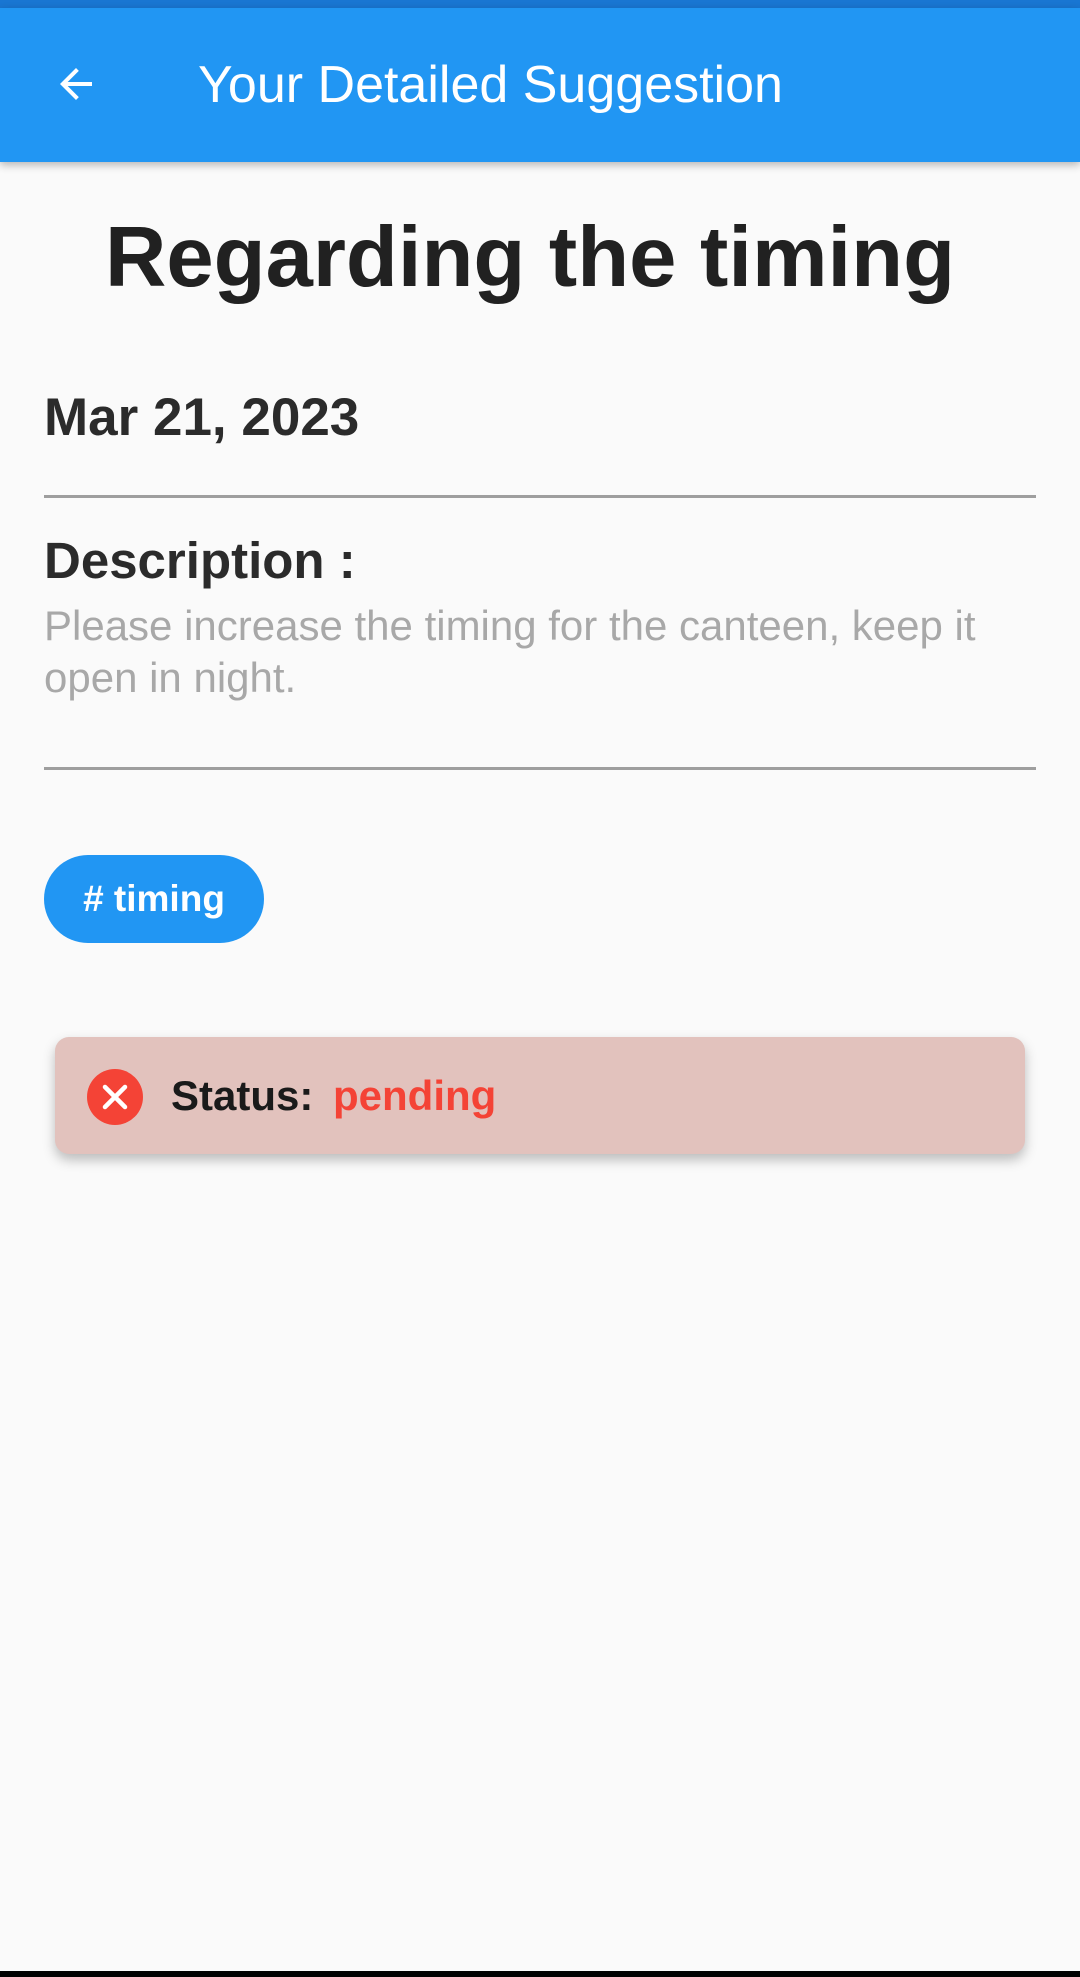  I want to click on description-label: Description :, so click(200, 560).